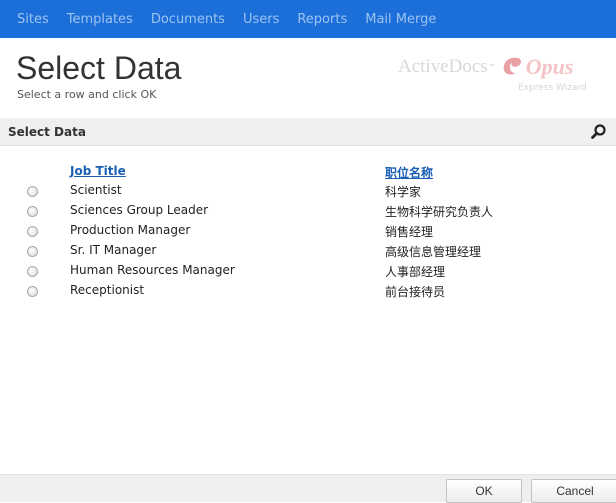 This screenshot has width=616, height=503. What do you see at coordinates (322, 19) in the screenshot?
I see `nav-reports: Reports` at bounding box center [322, 19].